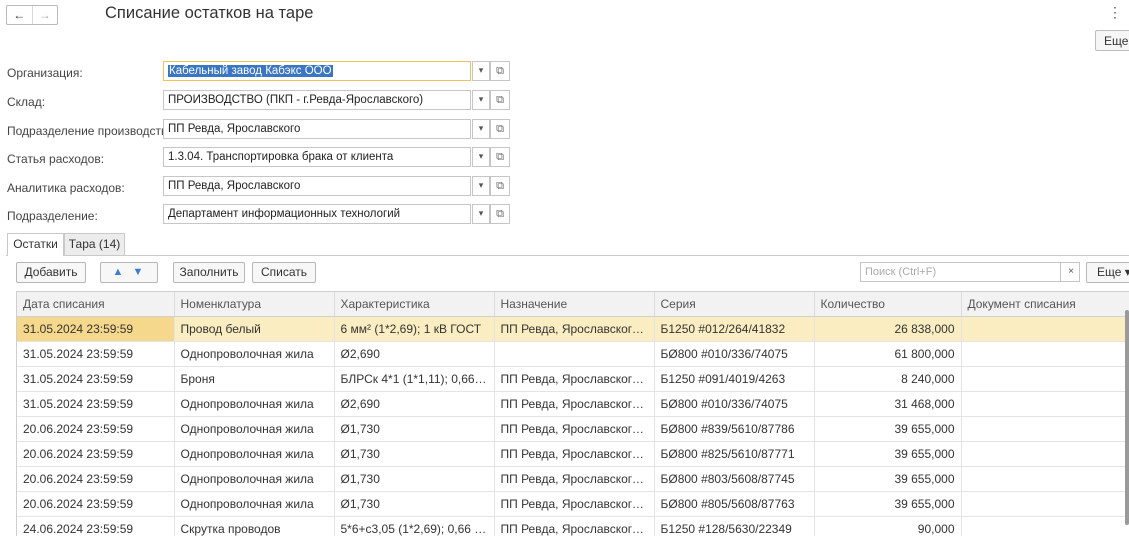 This screenshot has height=536, width=1129. Describe the element at coordinates (887, 304) in the screenshot. I see `column-header: Количество` at that location.